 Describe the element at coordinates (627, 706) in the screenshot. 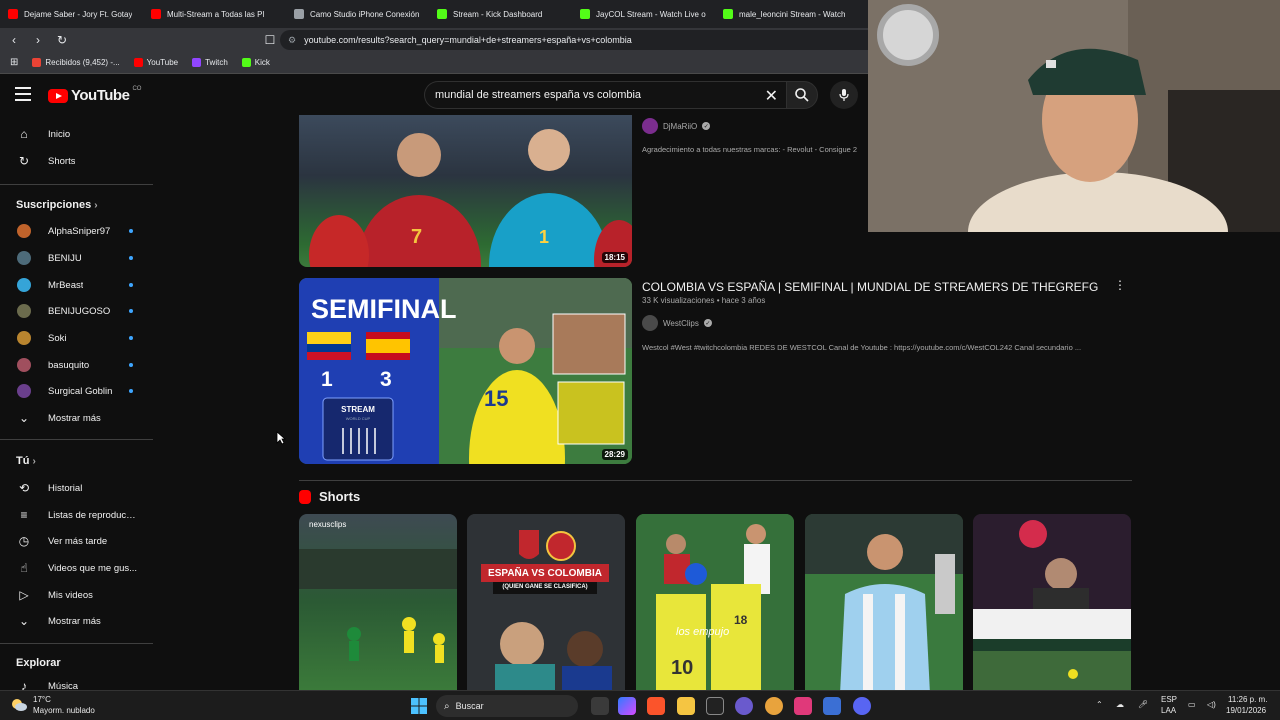

I see `copilot-icon` at that location.